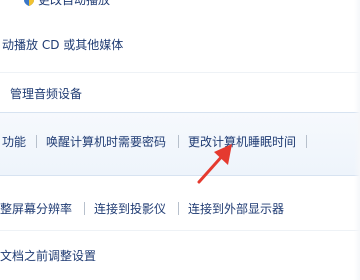  What do you see at coordinates (62, 45) in the screenshot?
I see `autoplay-media-link: 动播放 CD 或其他媒体` at bounding box center [62, 45].